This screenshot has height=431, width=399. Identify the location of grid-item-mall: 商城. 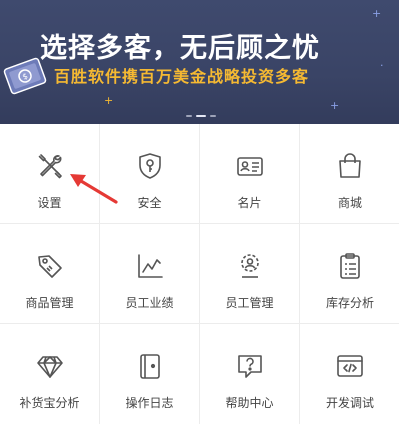
(349, 174).